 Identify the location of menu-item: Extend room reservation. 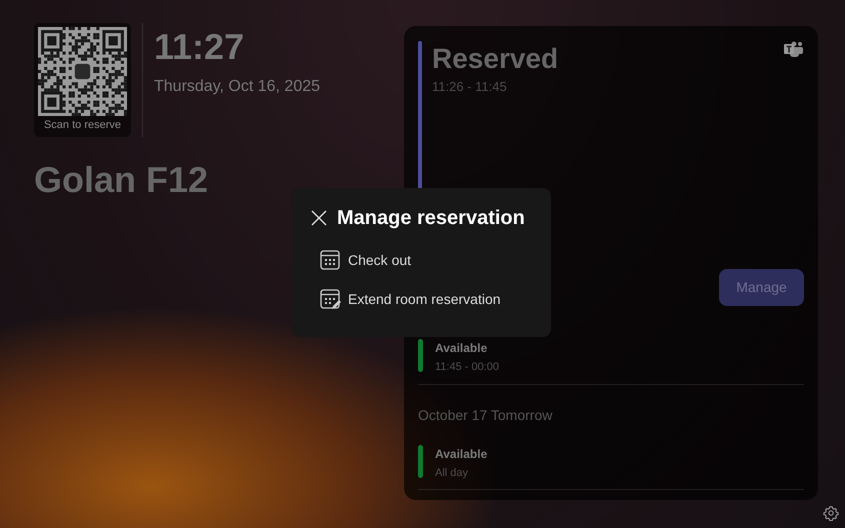
(425, 299).